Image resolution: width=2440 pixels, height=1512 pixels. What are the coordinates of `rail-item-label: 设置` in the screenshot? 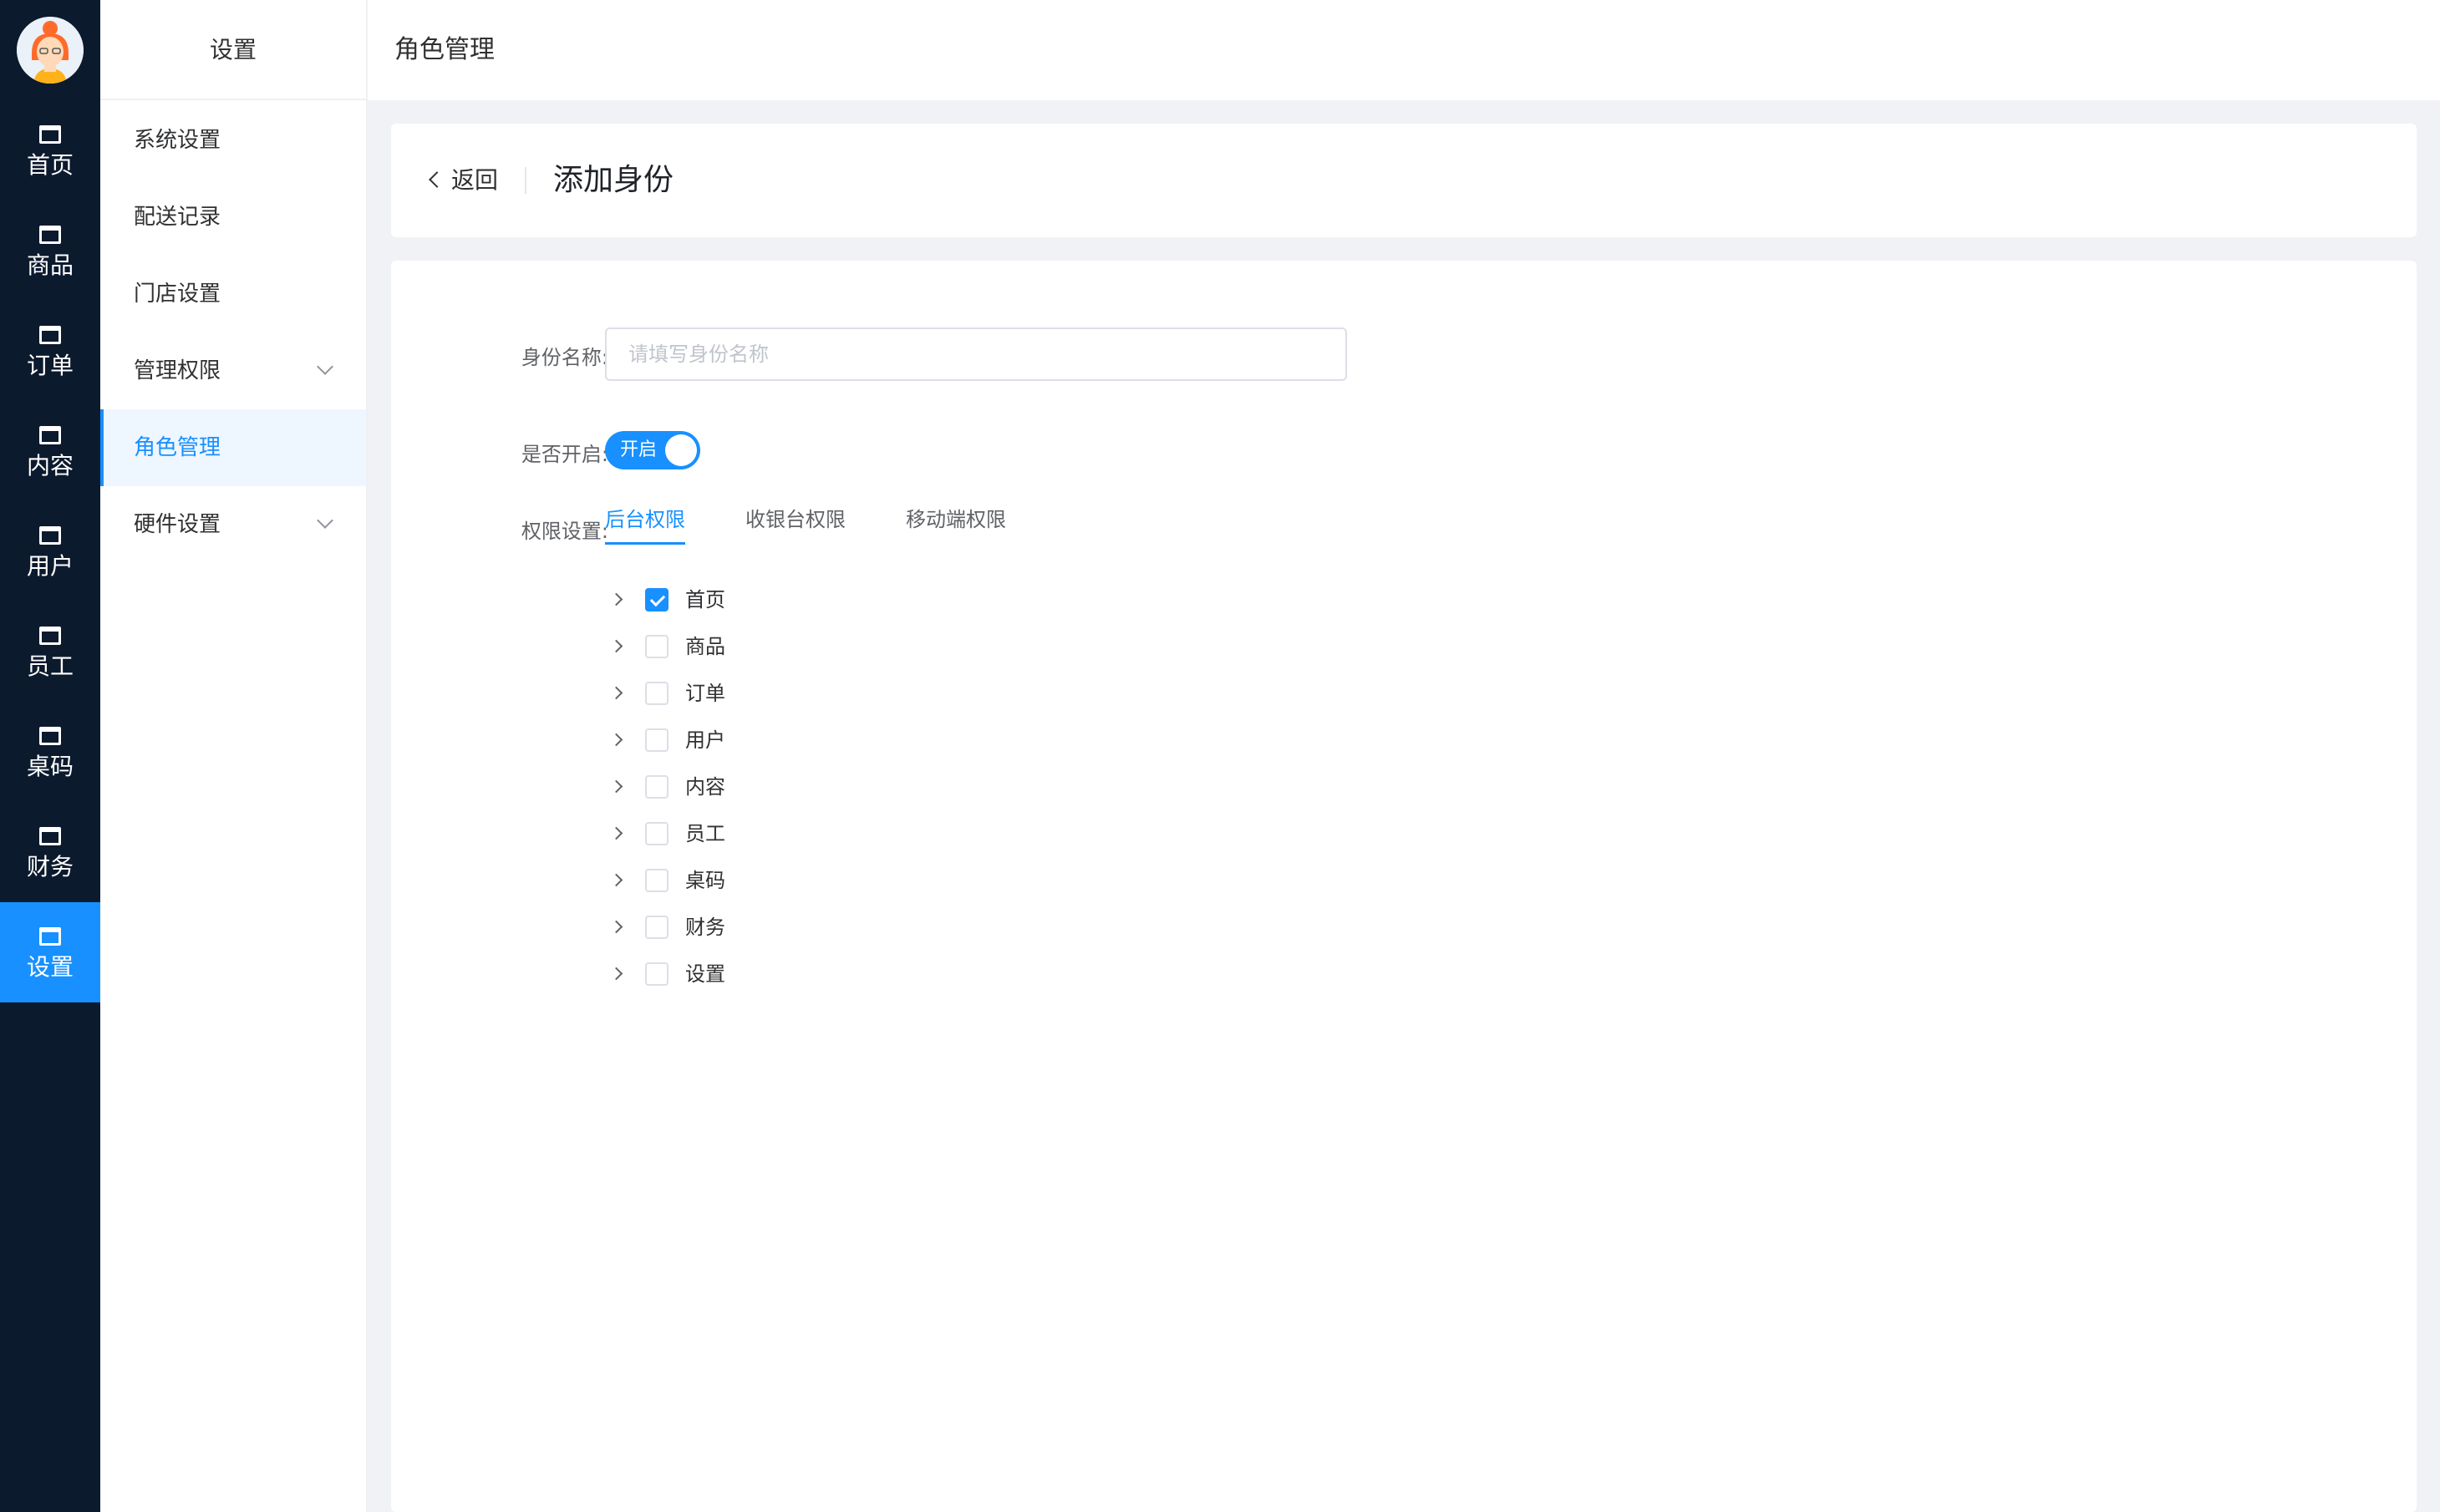 It's located at (50, 967).